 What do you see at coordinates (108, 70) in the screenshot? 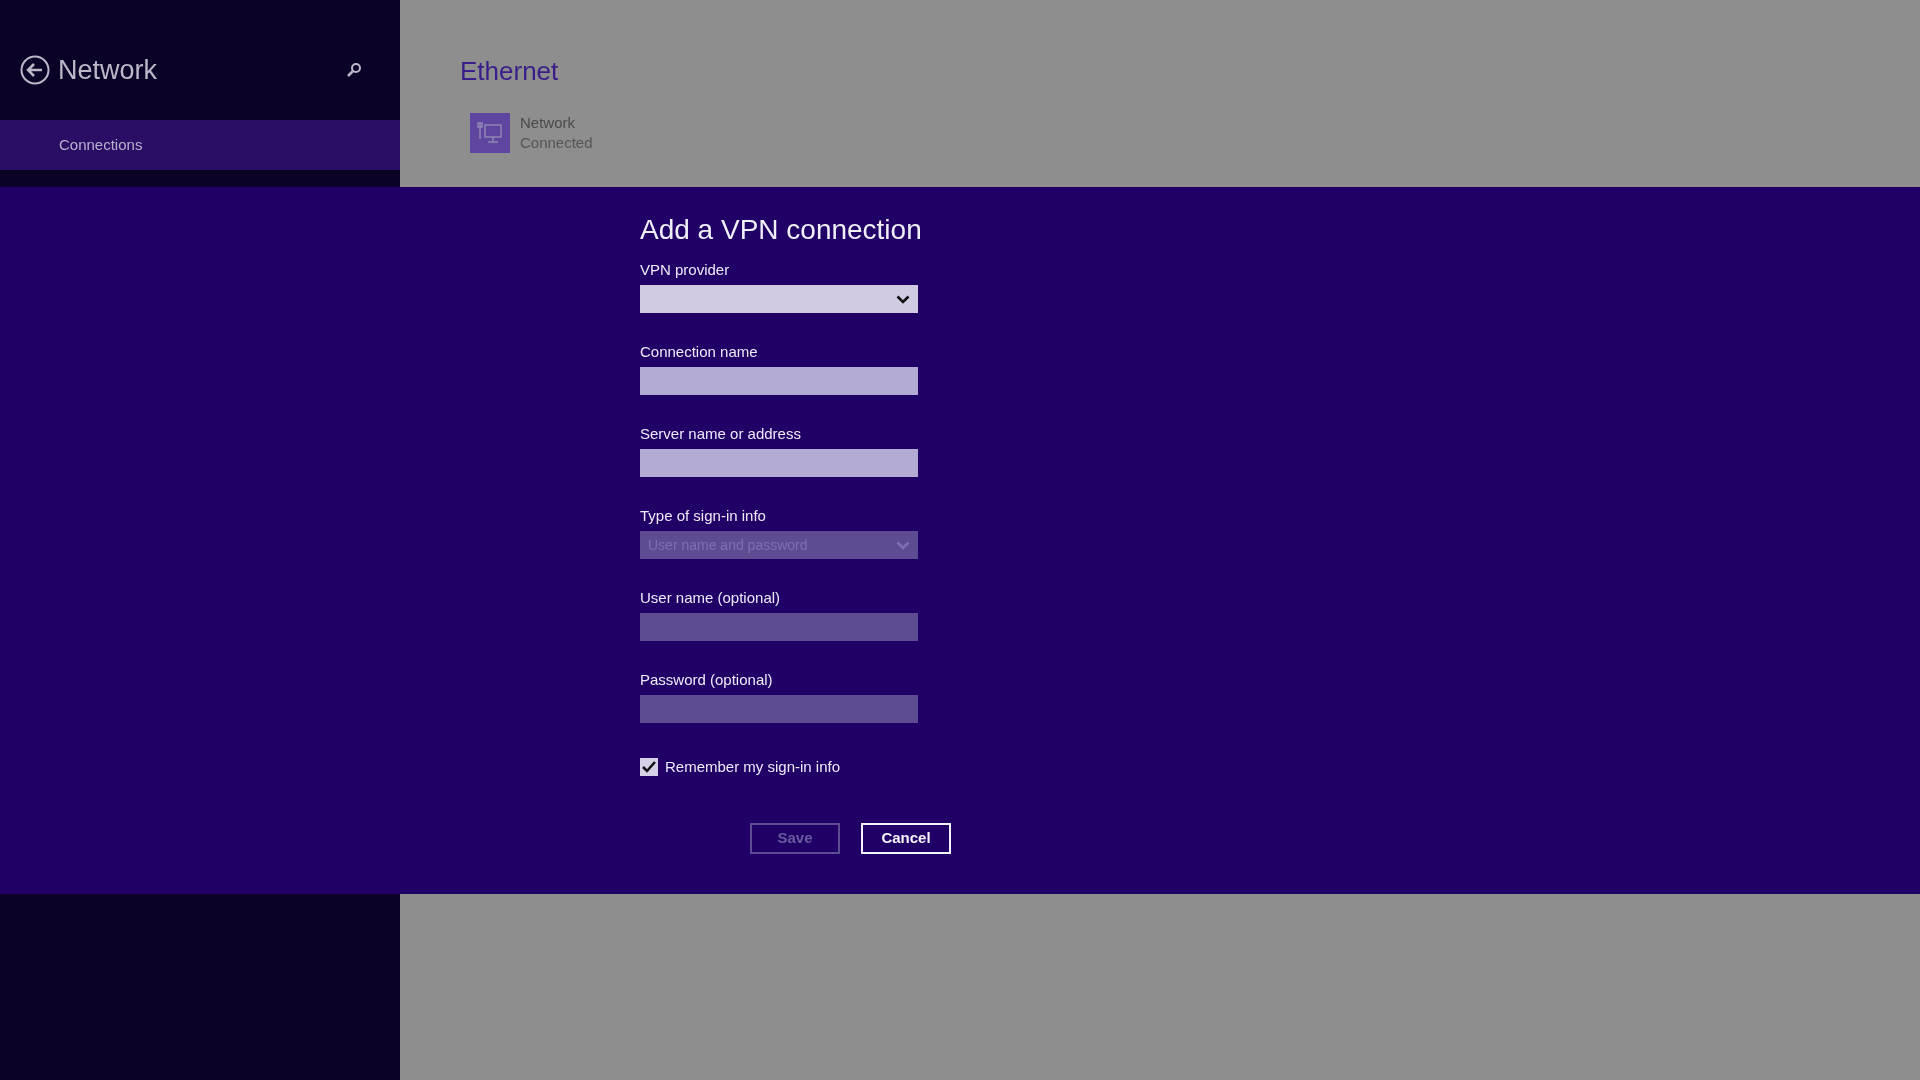
I see `sidebar-title: Network` at bounding box center [108, 70].